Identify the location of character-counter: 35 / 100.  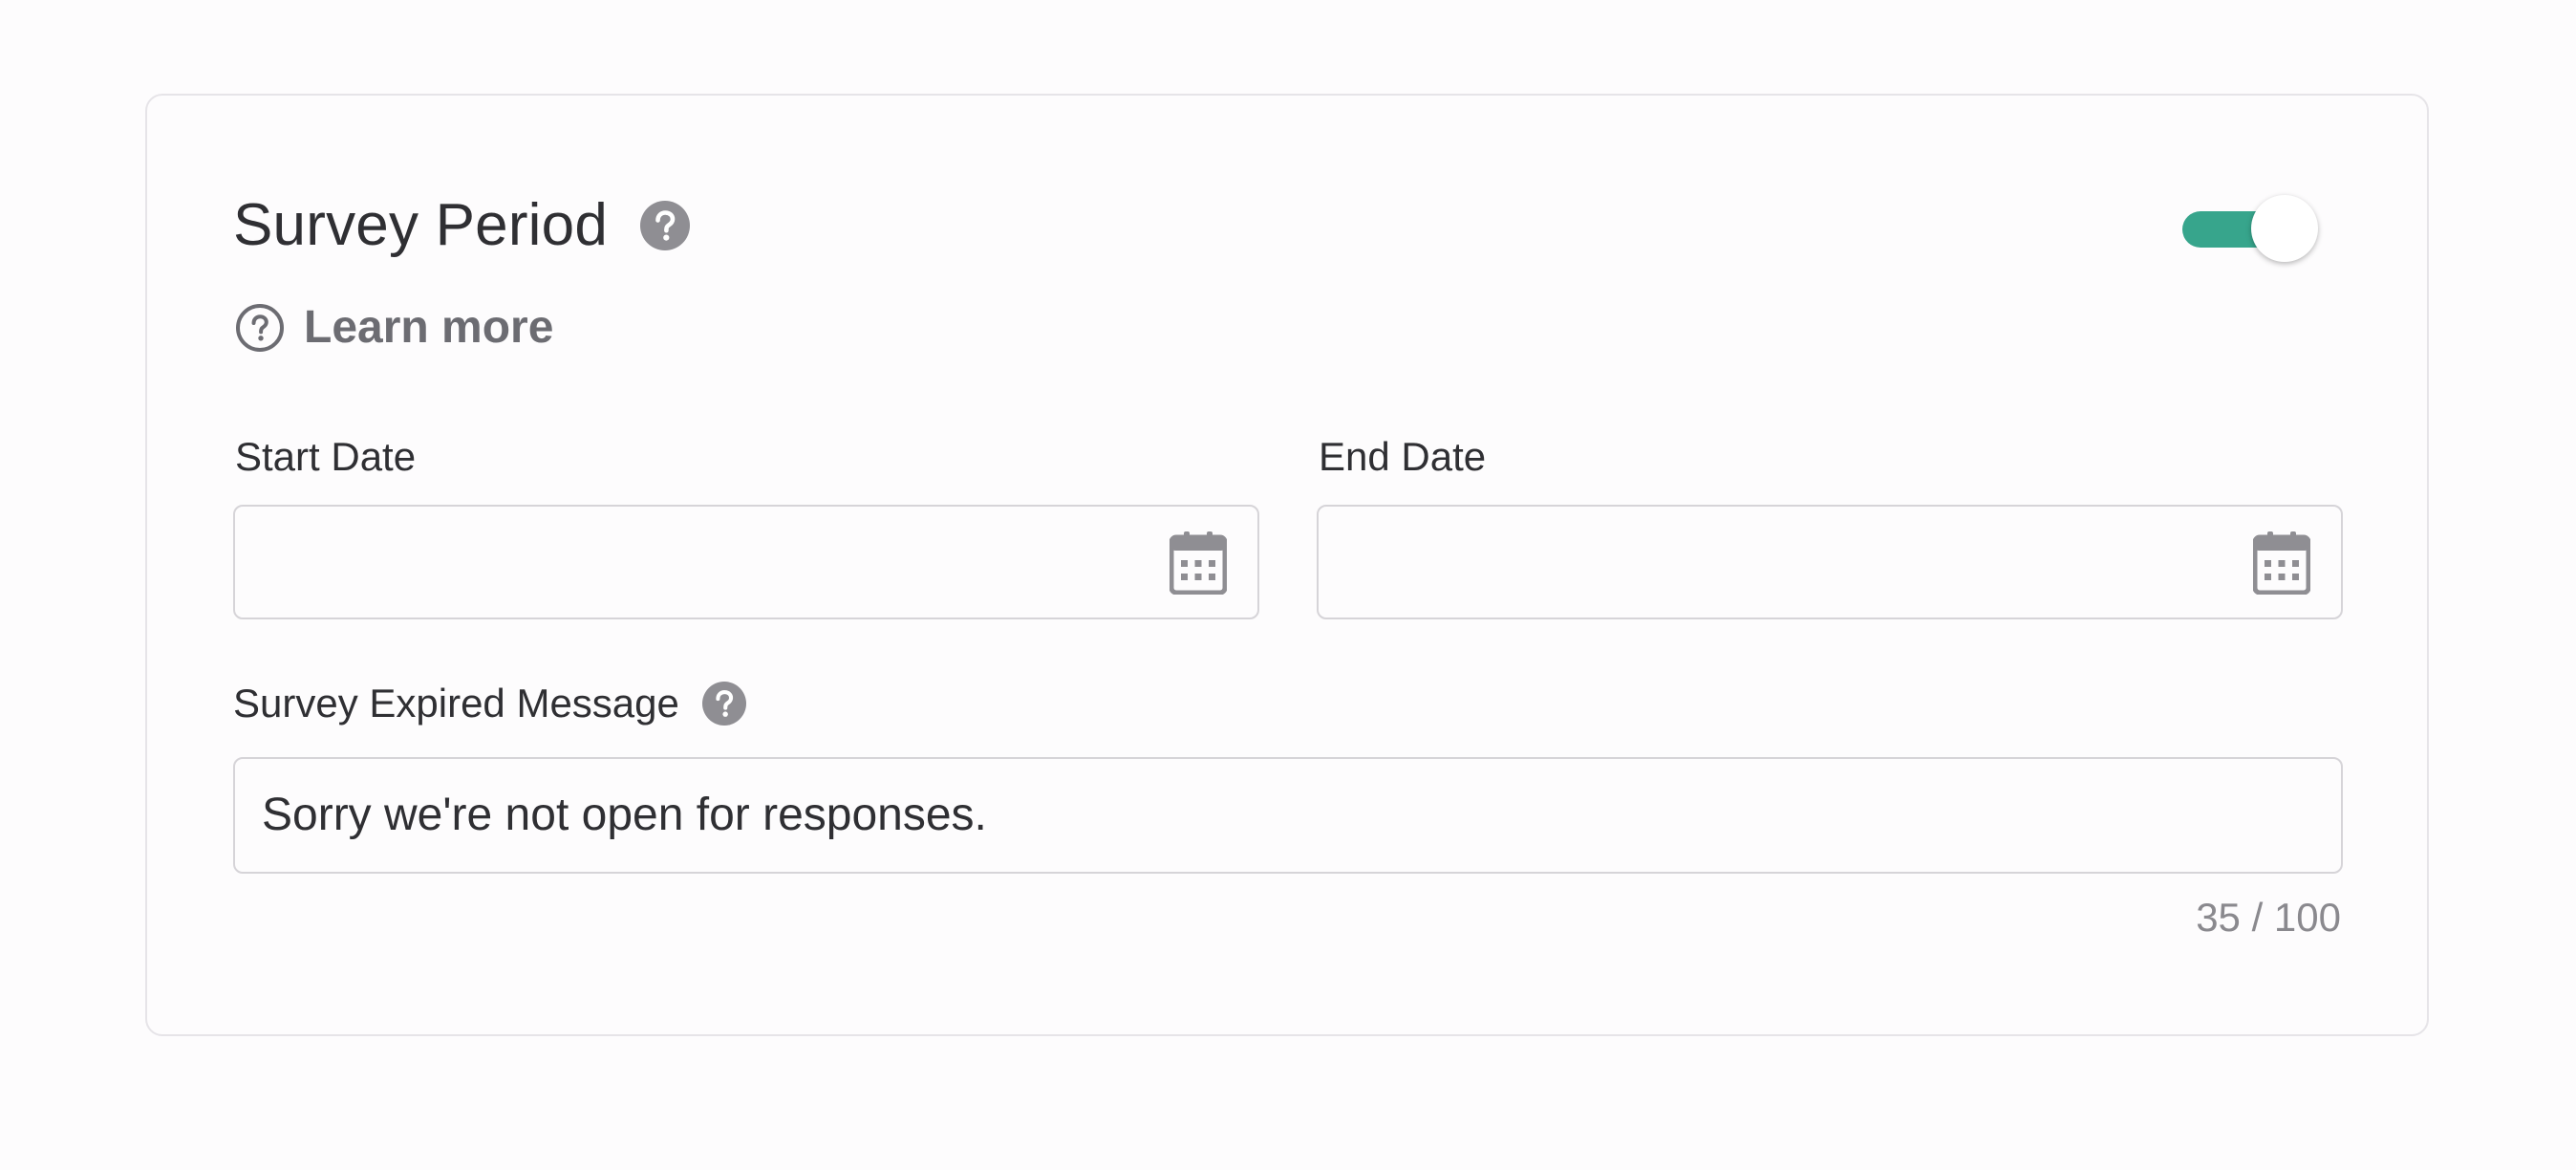
(2268, 918).